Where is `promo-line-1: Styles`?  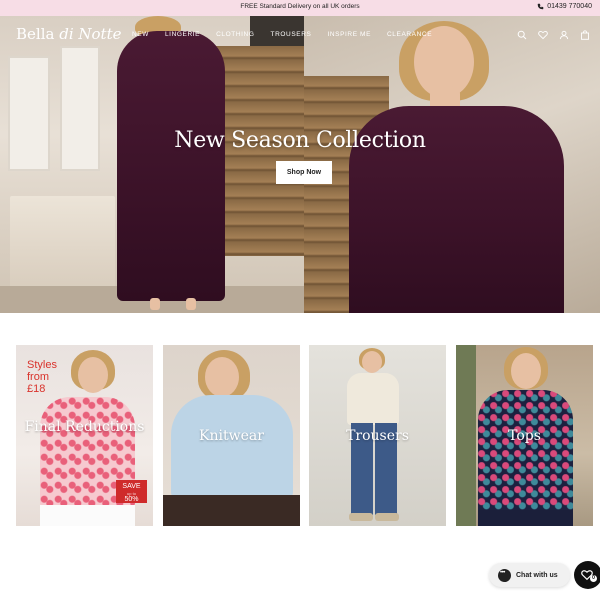 promo-line-1: Styles is located at coordinates (42, 365).